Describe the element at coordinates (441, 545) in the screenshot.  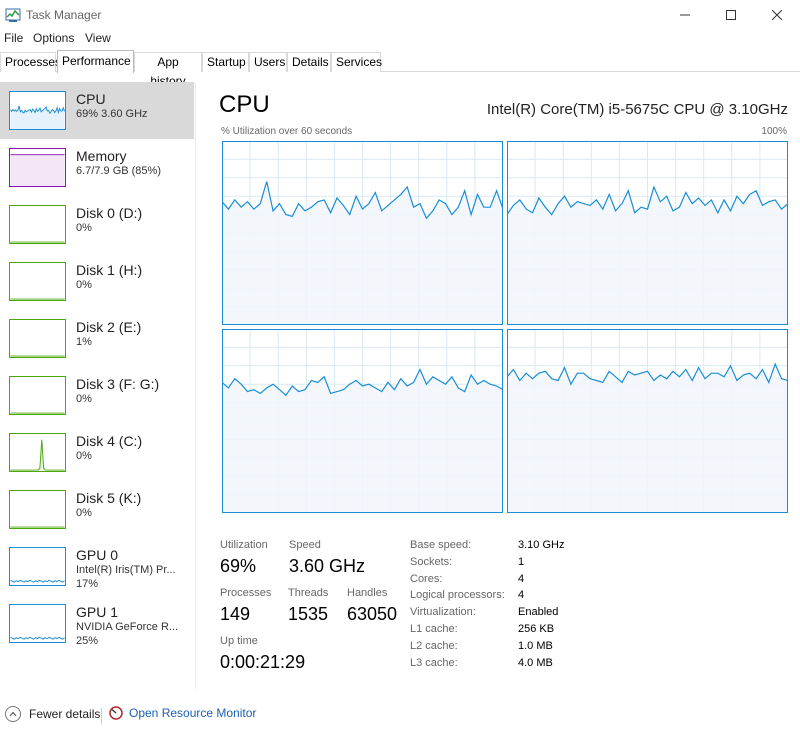
I see `spec-label: Base speed:` at that location.